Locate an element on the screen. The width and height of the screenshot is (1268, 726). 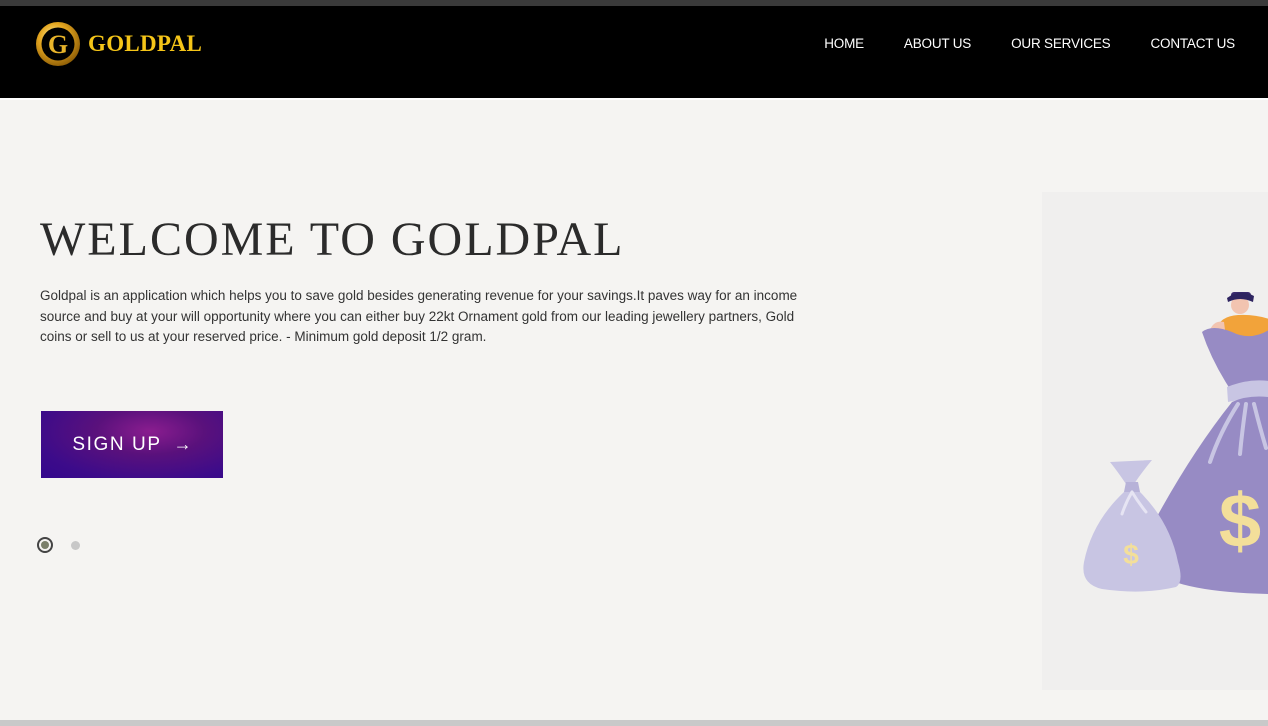
signup-button: SIGN UP → is located at coordinates (132, 444).